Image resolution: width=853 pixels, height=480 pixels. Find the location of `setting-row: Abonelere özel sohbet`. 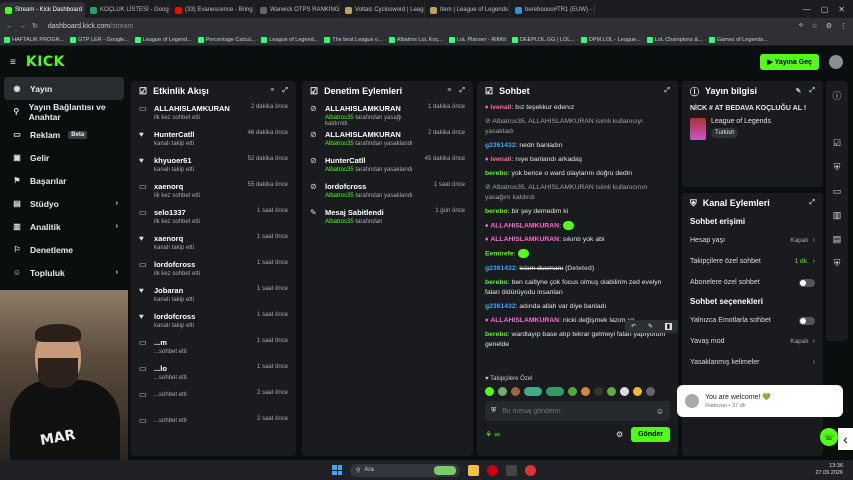

setting-row: Abonelere özel sohbet is located at coordinates (752, 282).